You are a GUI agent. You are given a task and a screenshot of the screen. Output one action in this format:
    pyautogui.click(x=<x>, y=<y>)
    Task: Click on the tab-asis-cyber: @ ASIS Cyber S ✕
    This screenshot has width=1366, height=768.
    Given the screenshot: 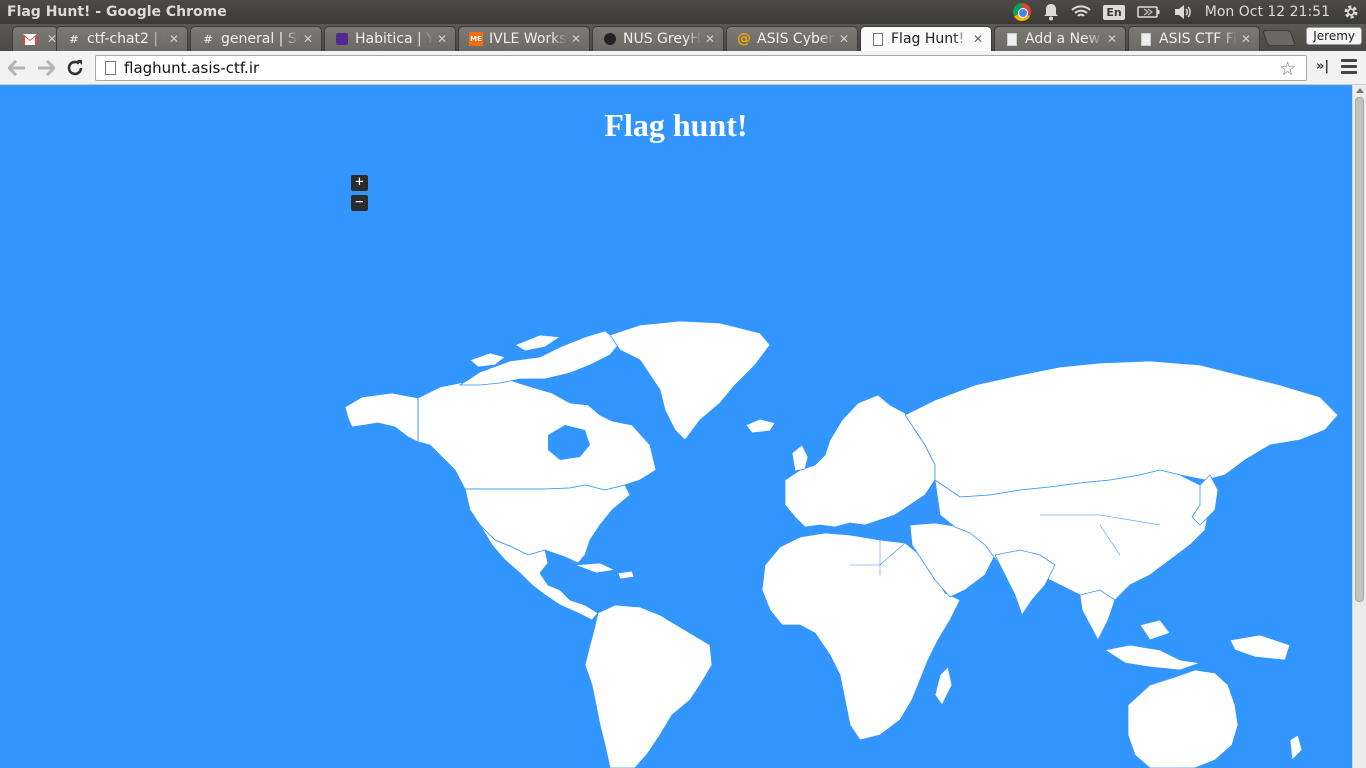 What is the action you would take?
    pyautogui.click(x=792, y=38)
    